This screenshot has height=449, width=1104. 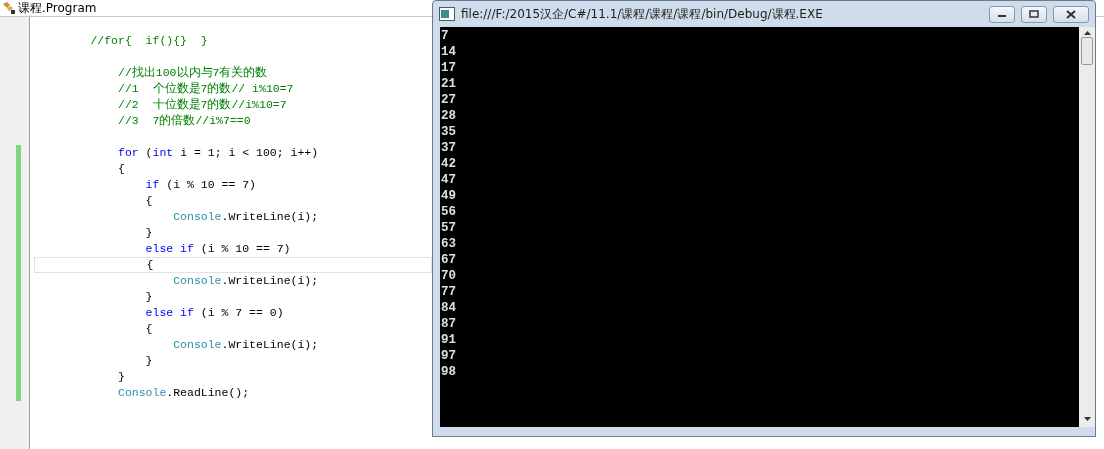 I want to click on output-line: 97, so click(x=448, y=356).